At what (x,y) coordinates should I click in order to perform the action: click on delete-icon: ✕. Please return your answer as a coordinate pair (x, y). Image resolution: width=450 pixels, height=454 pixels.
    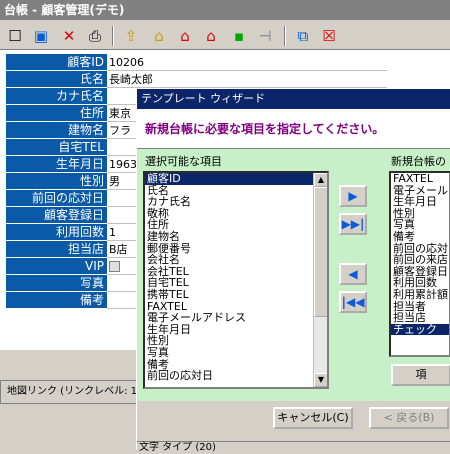
    Looking at the image, I should click on (69, 36).